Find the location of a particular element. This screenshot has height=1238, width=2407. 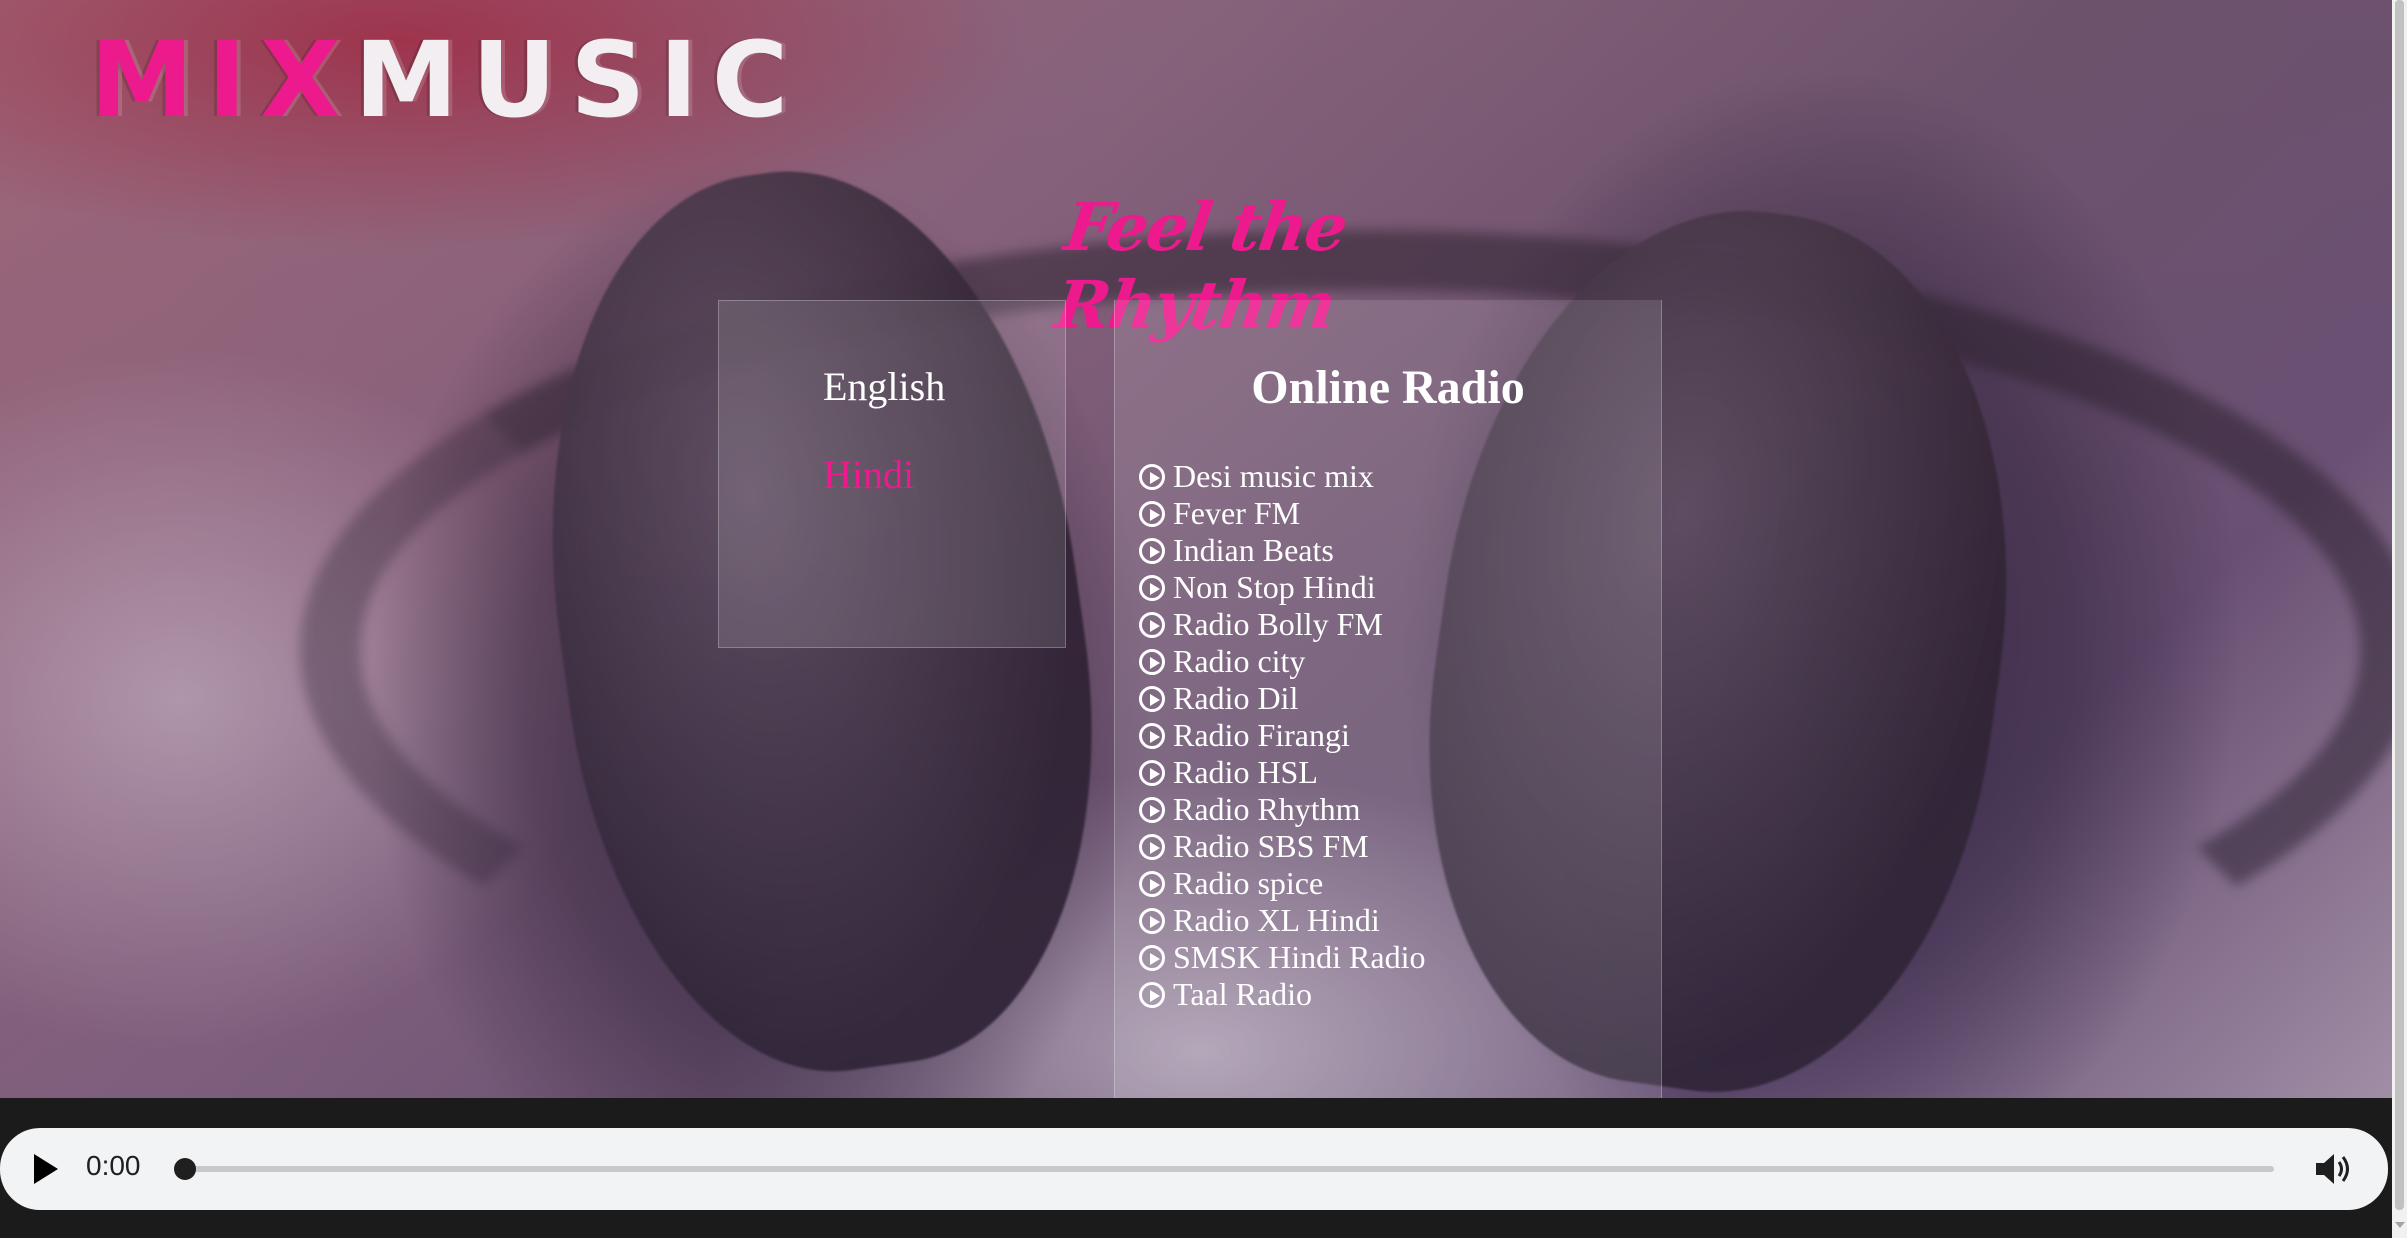

station-item: Radio Bolly FM is located at coordinates (1282, 624).